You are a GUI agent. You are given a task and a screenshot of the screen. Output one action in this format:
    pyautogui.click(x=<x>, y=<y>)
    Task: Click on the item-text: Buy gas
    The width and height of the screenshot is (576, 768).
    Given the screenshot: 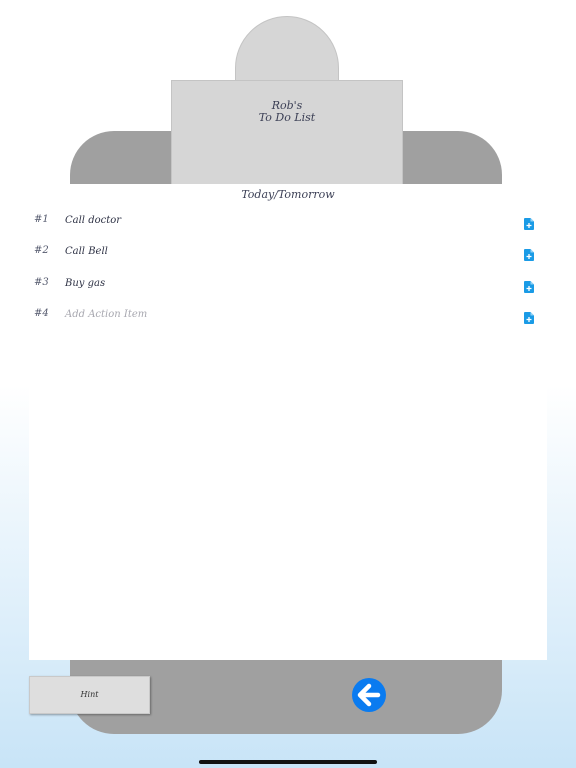 What is the action you would take?
    pyautogui.click(x=85, y=283)
    